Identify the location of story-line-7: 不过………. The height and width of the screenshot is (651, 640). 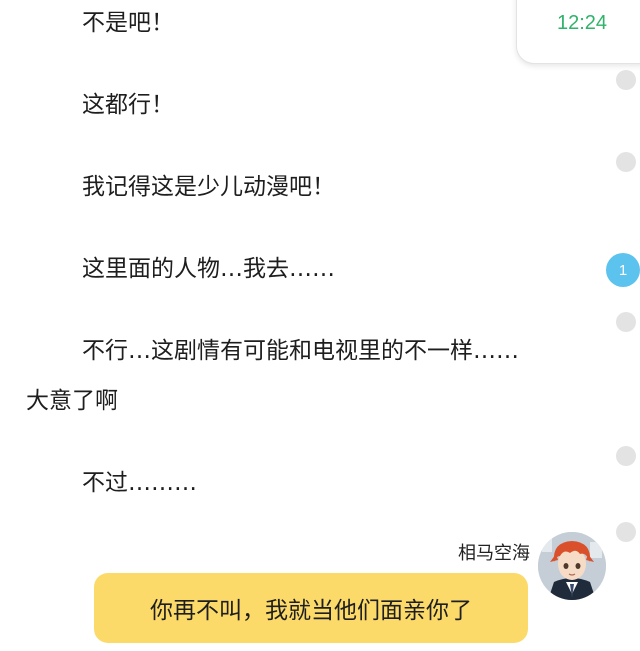
(139, 483).